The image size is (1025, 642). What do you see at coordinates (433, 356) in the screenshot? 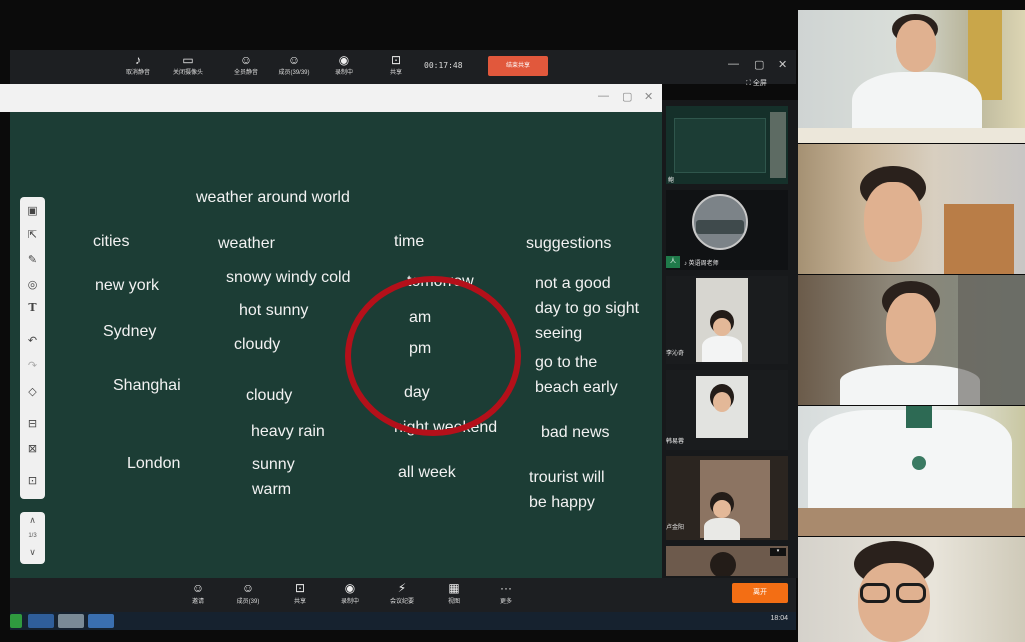
I see `red-circle-annotation` at bounding box center [433, 356].